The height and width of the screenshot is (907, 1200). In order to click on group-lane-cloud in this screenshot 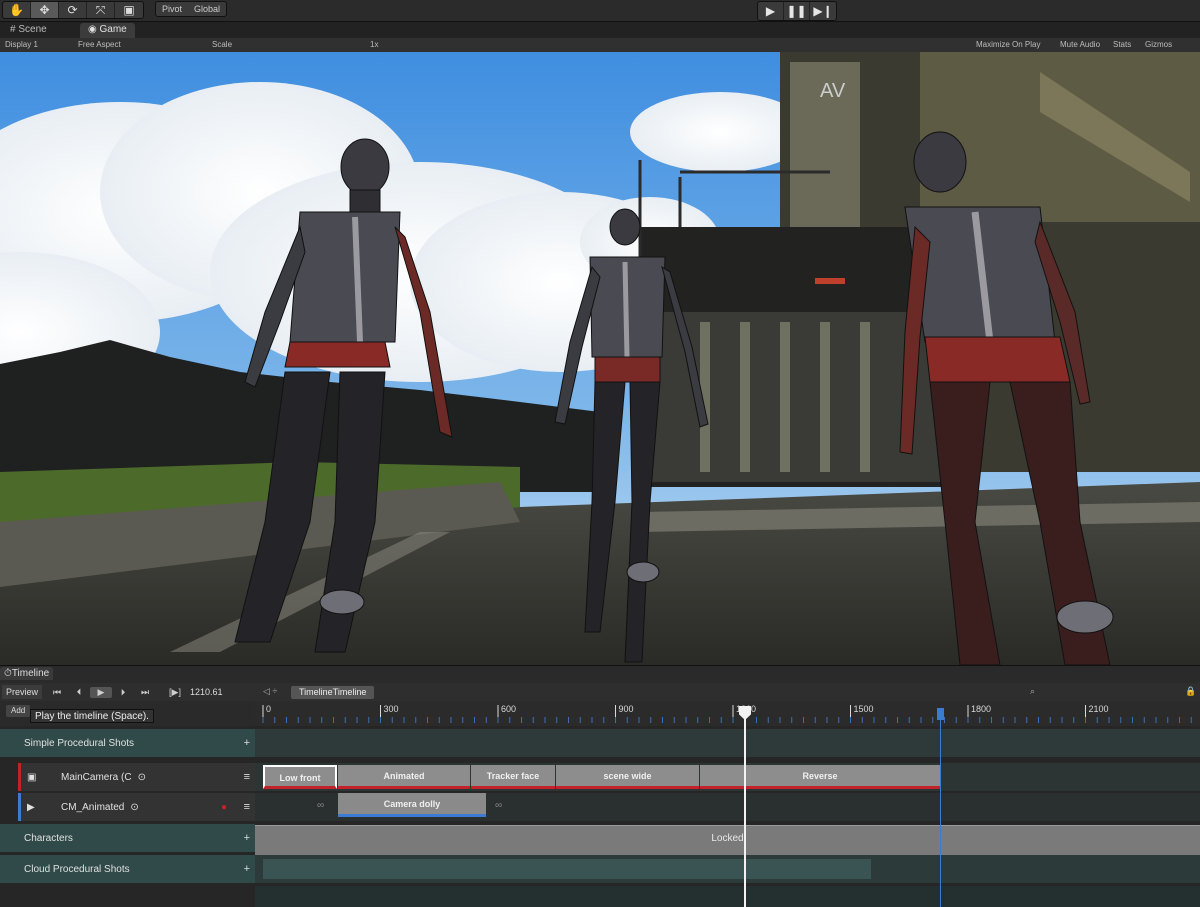, I will do `click(727, 869)`.